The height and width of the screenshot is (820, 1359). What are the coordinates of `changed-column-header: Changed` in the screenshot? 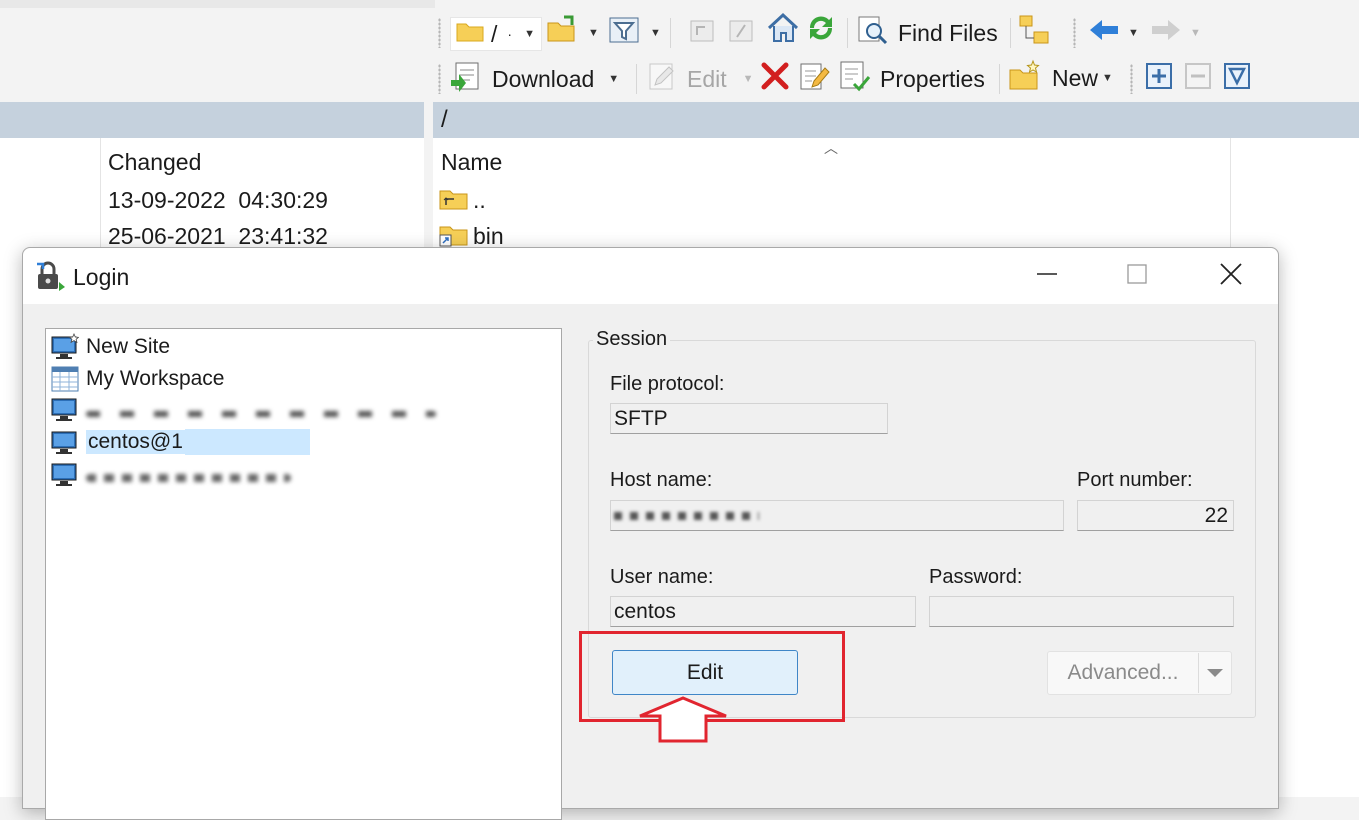 It's located at (154, 162).